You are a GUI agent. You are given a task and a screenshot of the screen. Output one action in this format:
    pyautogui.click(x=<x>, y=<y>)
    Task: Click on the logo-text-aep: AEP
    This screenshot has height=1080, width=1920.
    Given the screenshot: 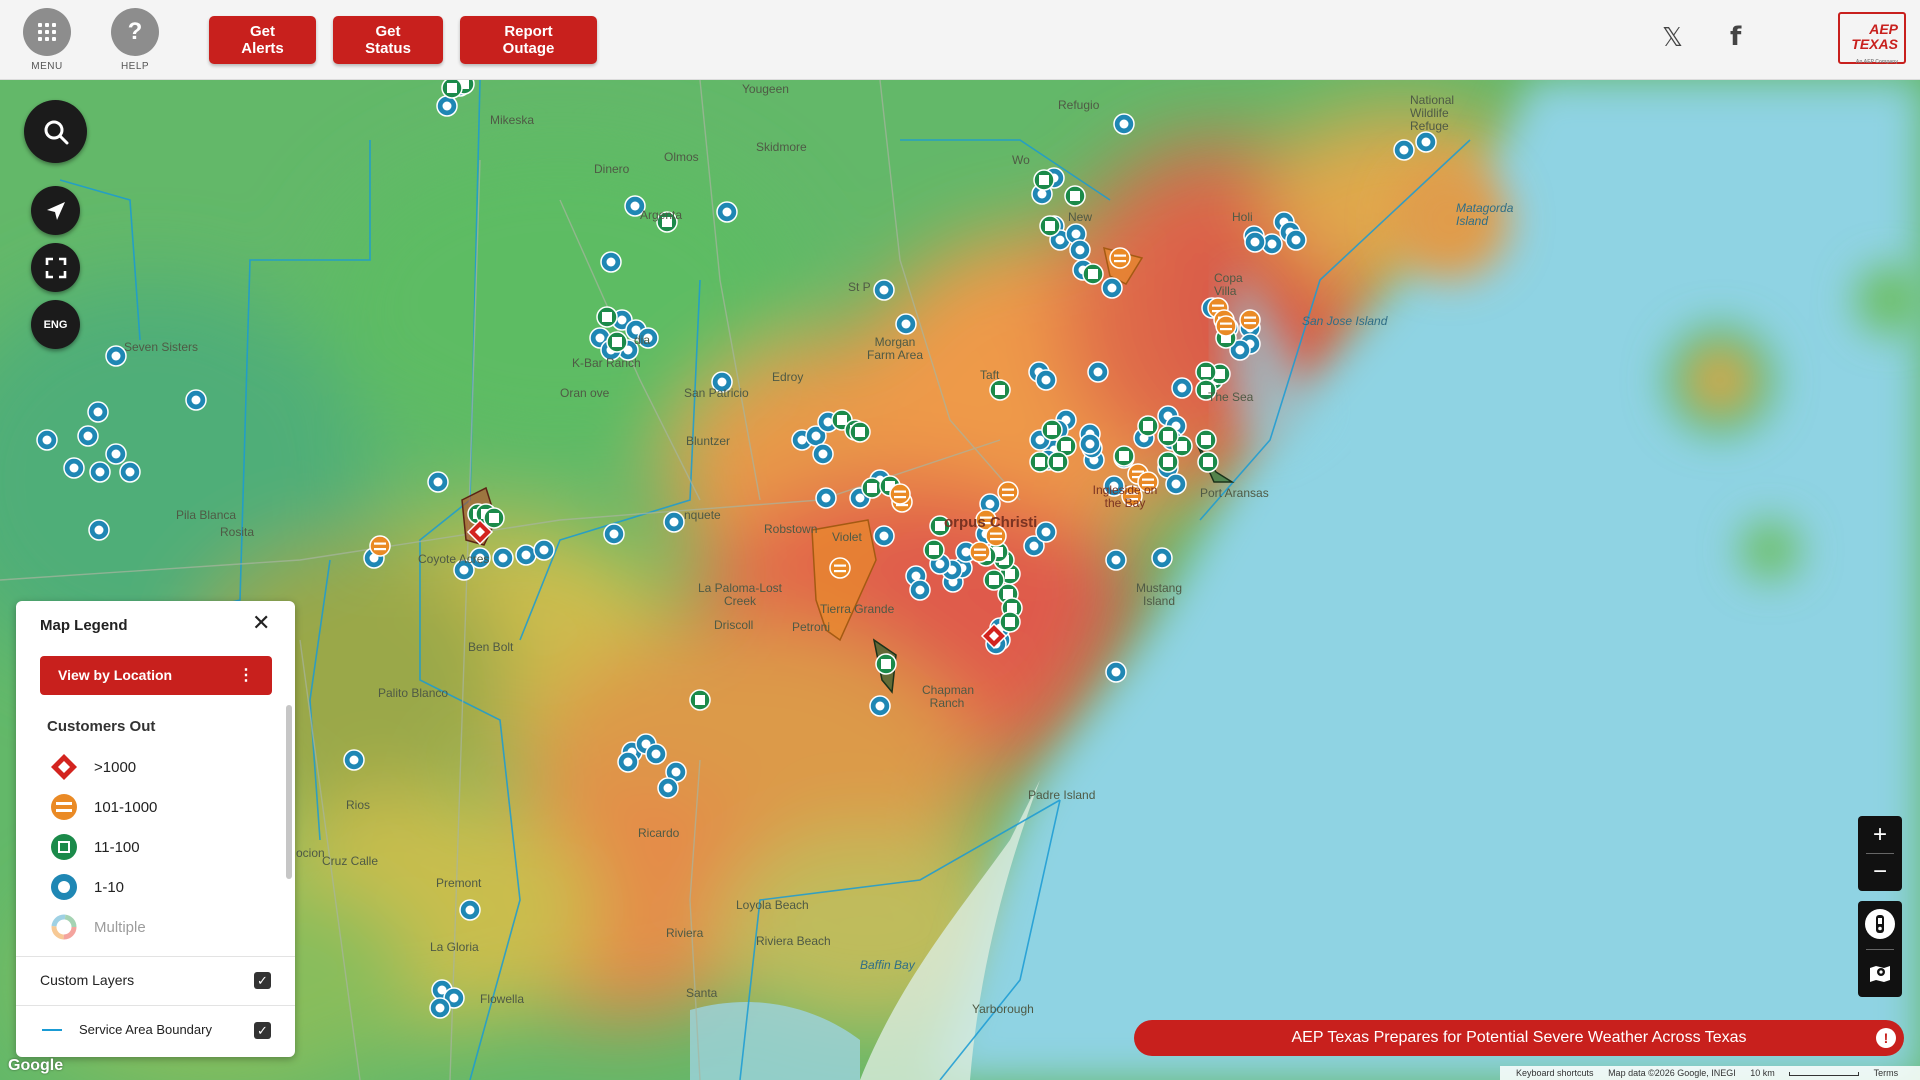 What is the action you would take?
    pyautogui.click(x=1883, y=29)
    